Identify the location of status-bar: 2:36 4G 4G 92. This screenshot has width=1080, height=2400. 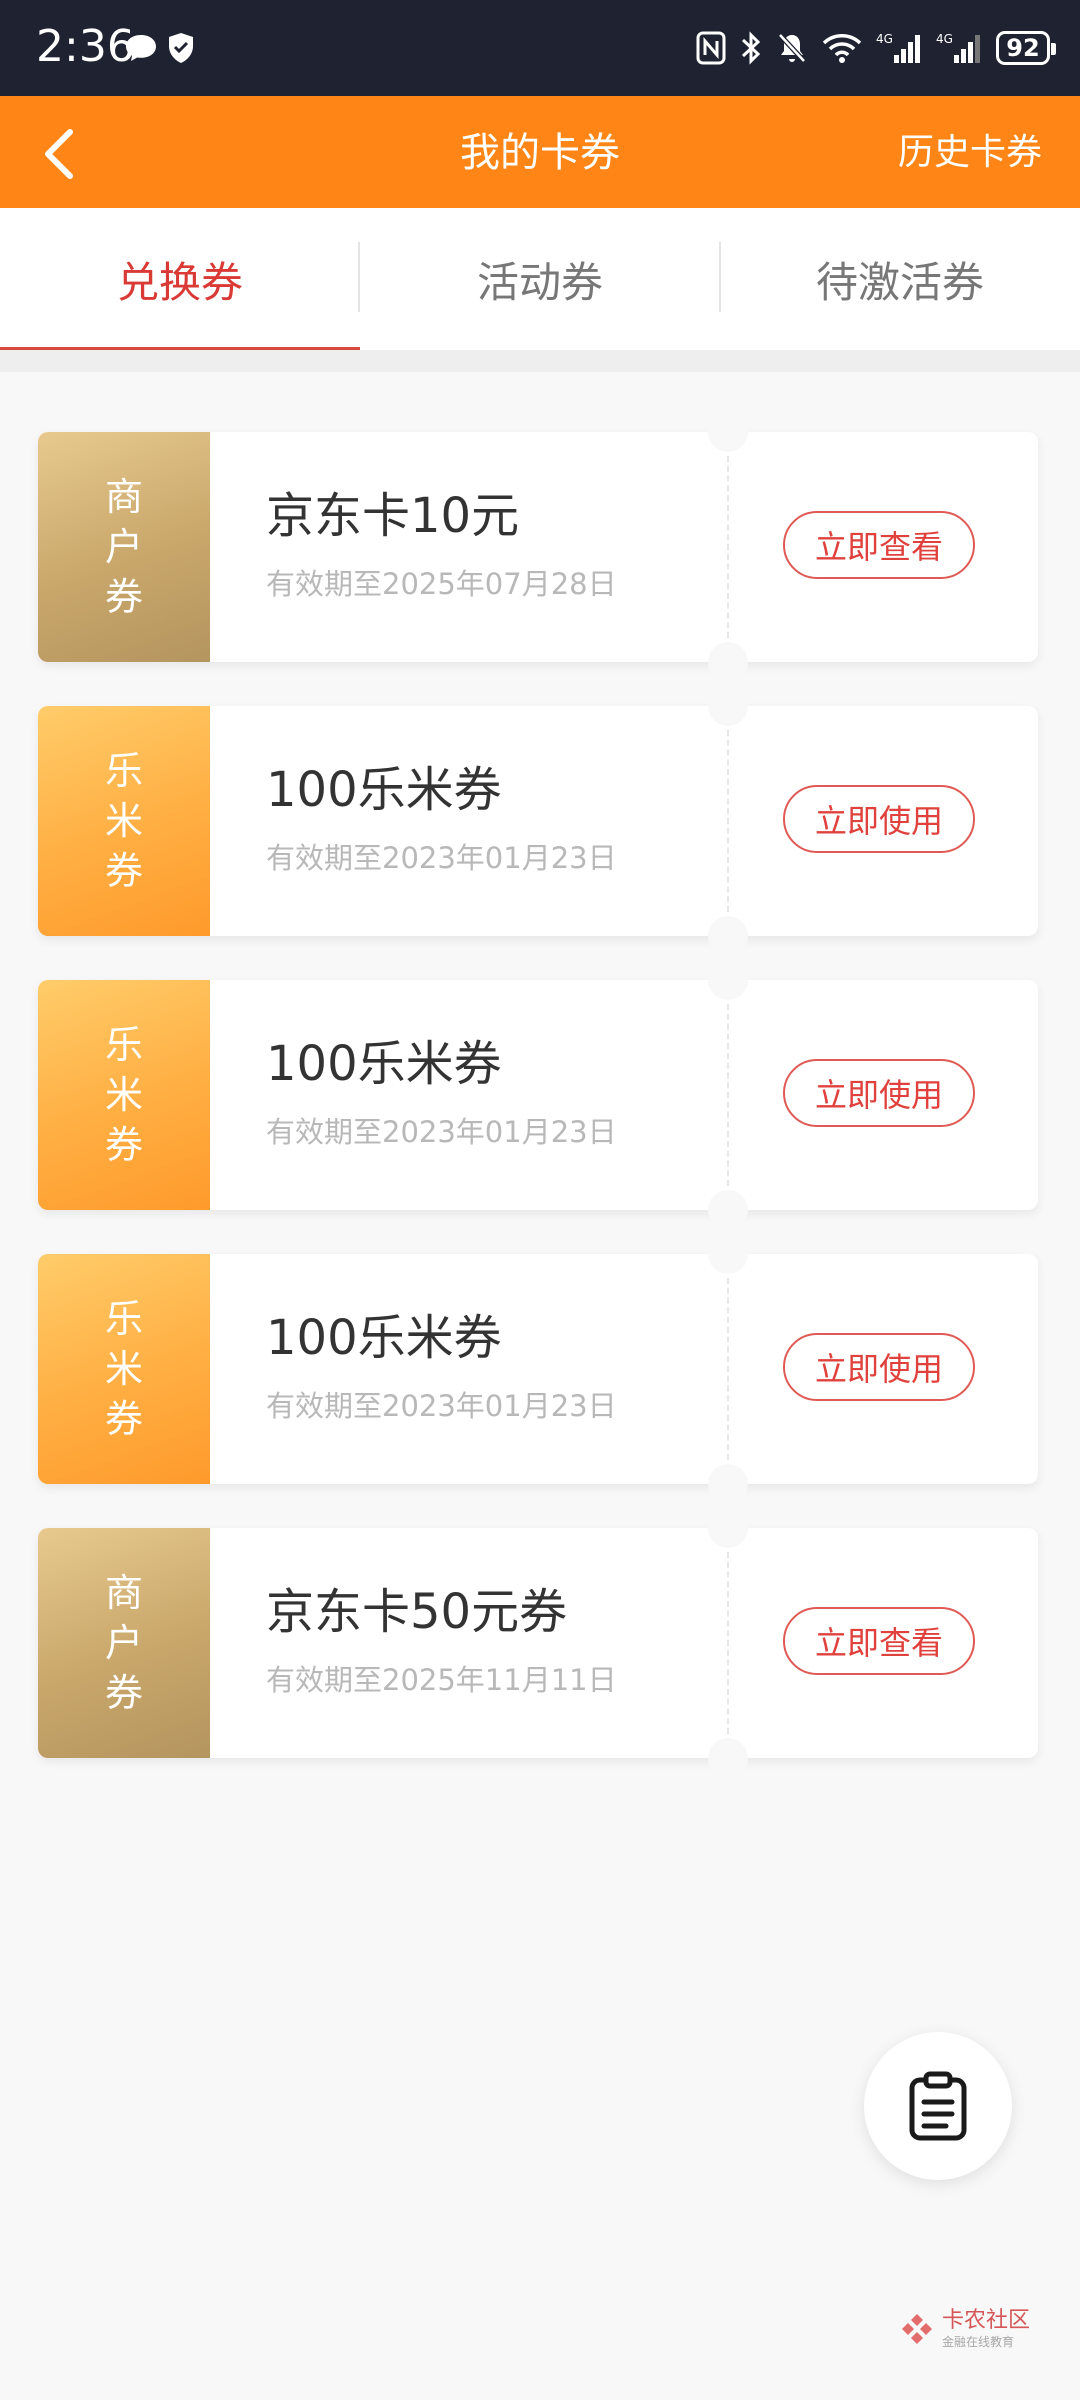
(540, 48).